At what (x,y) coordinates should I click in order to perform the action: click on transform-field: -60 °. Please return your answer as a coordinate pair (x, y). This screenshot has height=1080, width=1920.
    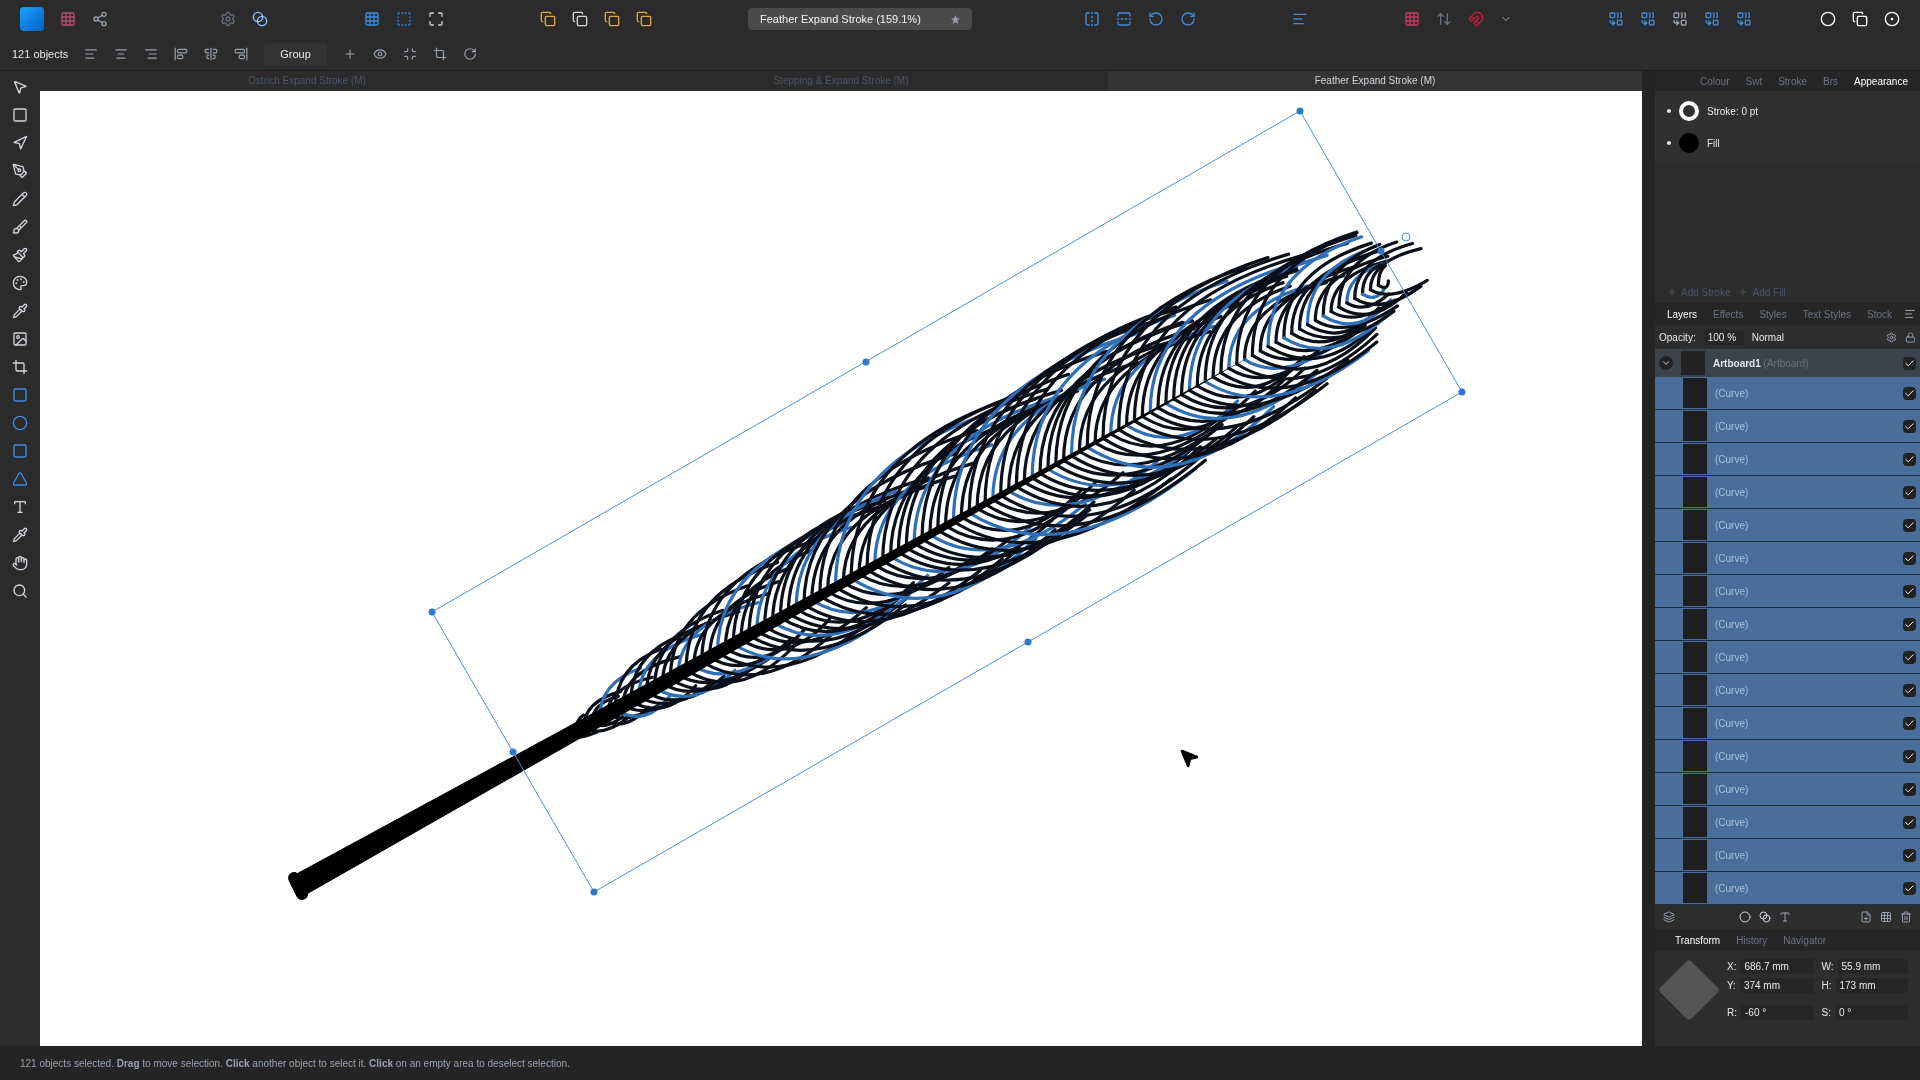
    Looking at the image, I should click on (1777, 1012).